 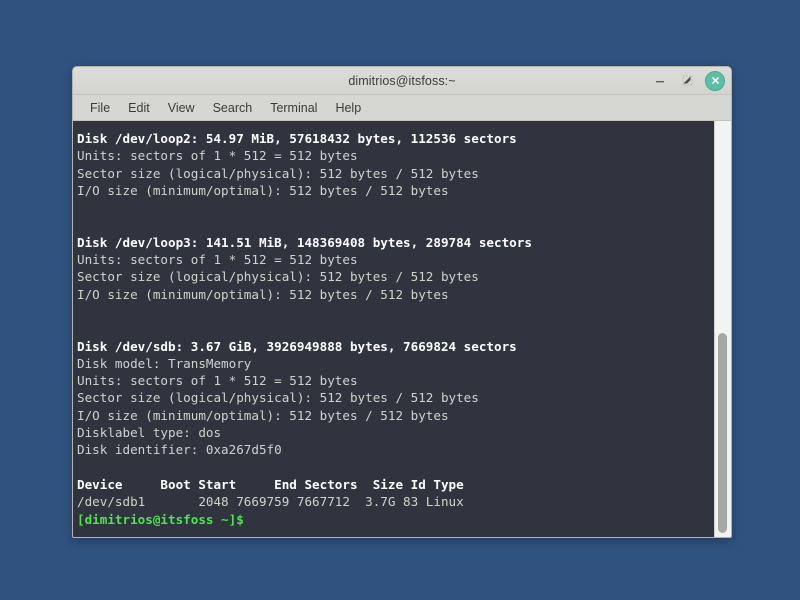 I want to click on menu-item-view: View, so click(x=181, y=108).